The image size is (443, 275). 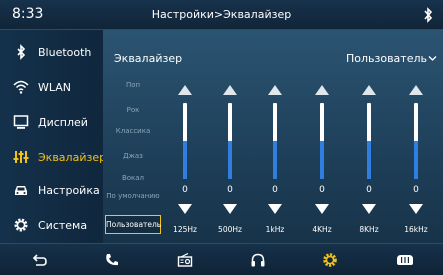 What do you see at coordinates (369, 229) in the screenshot?
I see `eq-frequency: 8KHz` at bounding box center [369, 229].